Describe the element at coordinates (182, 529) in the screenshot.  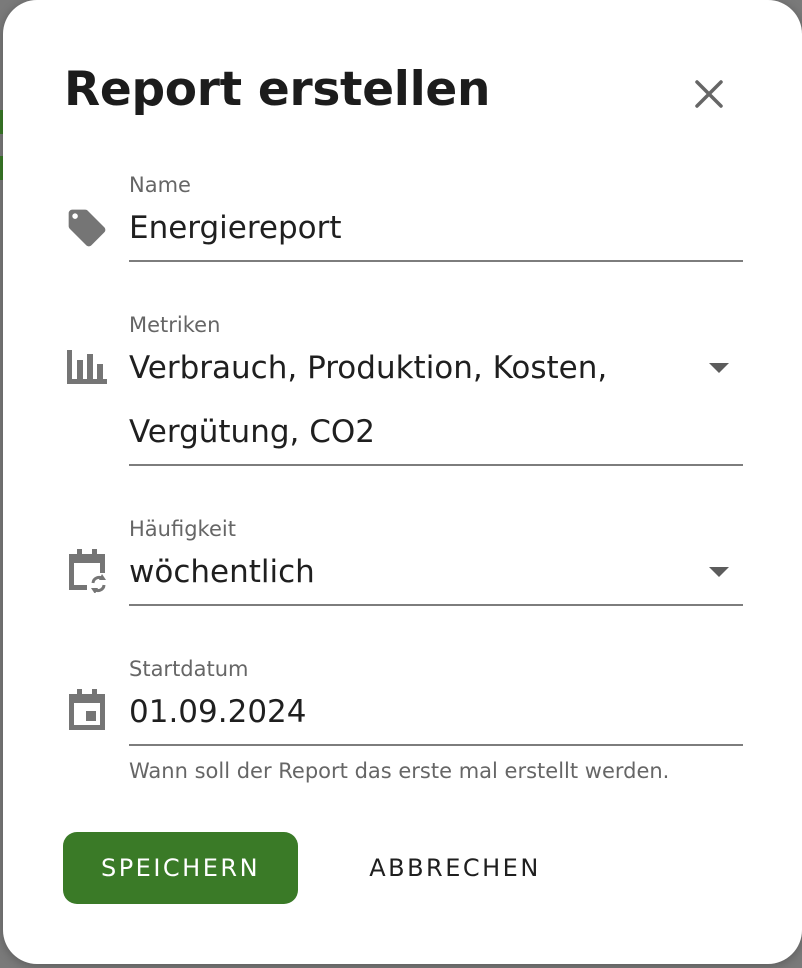
I see `frequency-label: Häufigkeit` at that location.